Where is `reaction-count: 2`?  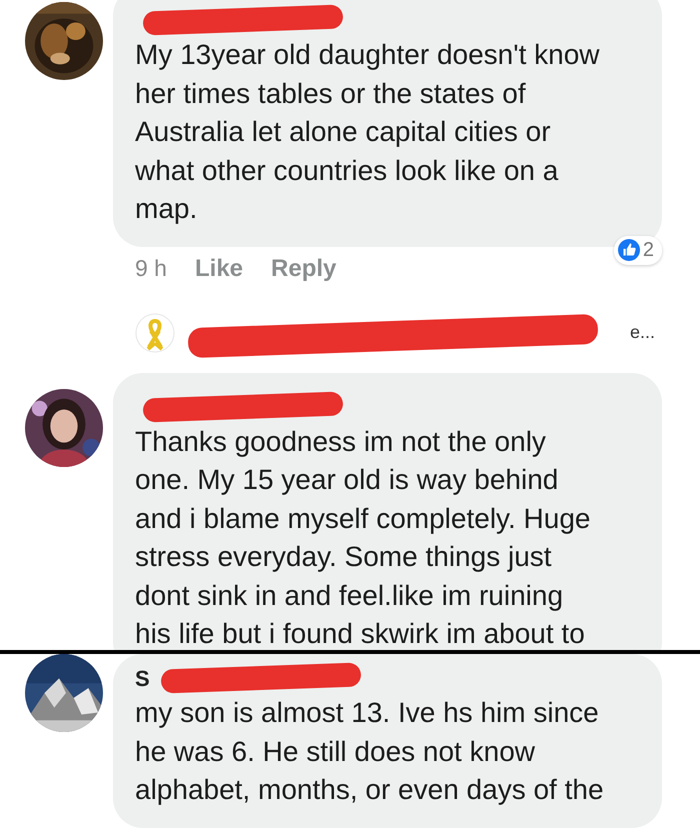 reaction-count: 2 is located at coordinates (638, 250).